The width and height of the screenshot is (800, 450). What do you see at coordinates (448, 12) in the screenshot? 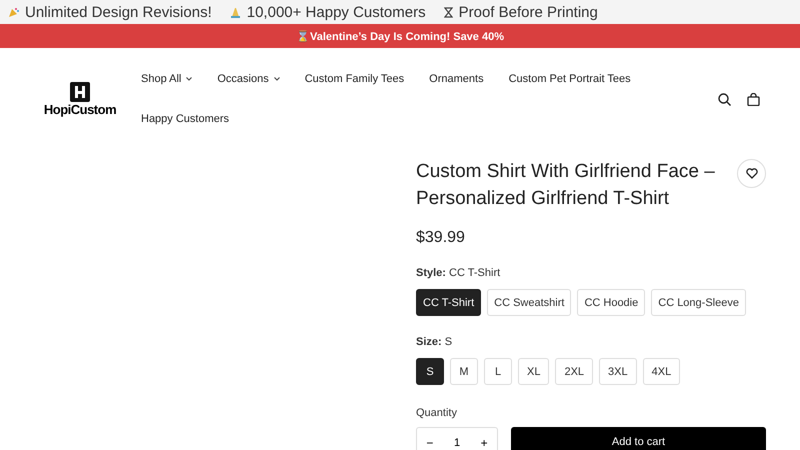
I see `hourglass-icon` at bounding box center [448, 12].